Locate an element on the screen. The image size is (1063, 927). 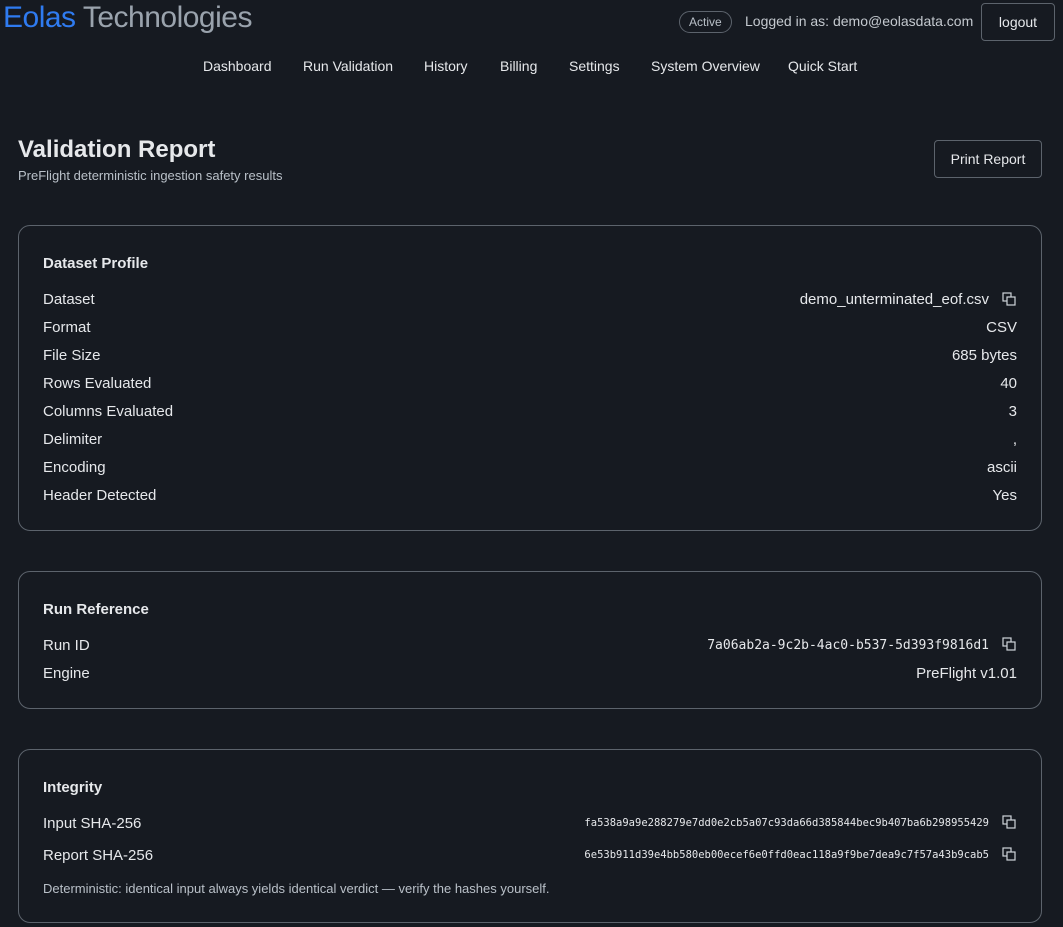
row-label-input-sha: Input SHA-256 is located at coordinates (92, 823).